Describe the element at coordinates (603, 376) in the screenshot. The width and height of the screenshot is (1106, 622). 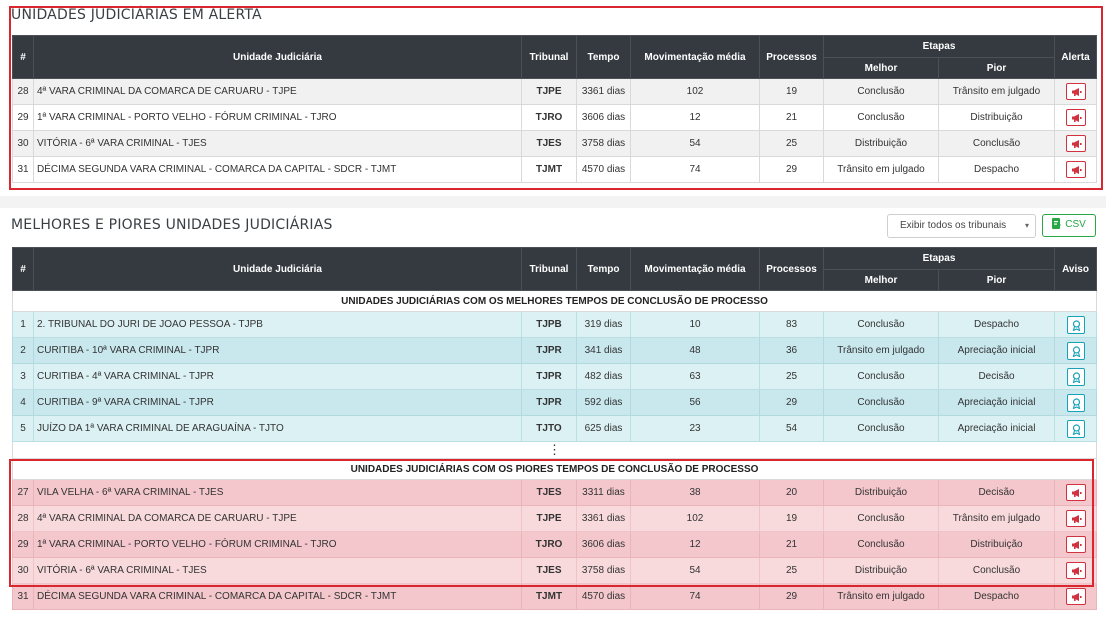
I see `duration: 482 dias` at that location.